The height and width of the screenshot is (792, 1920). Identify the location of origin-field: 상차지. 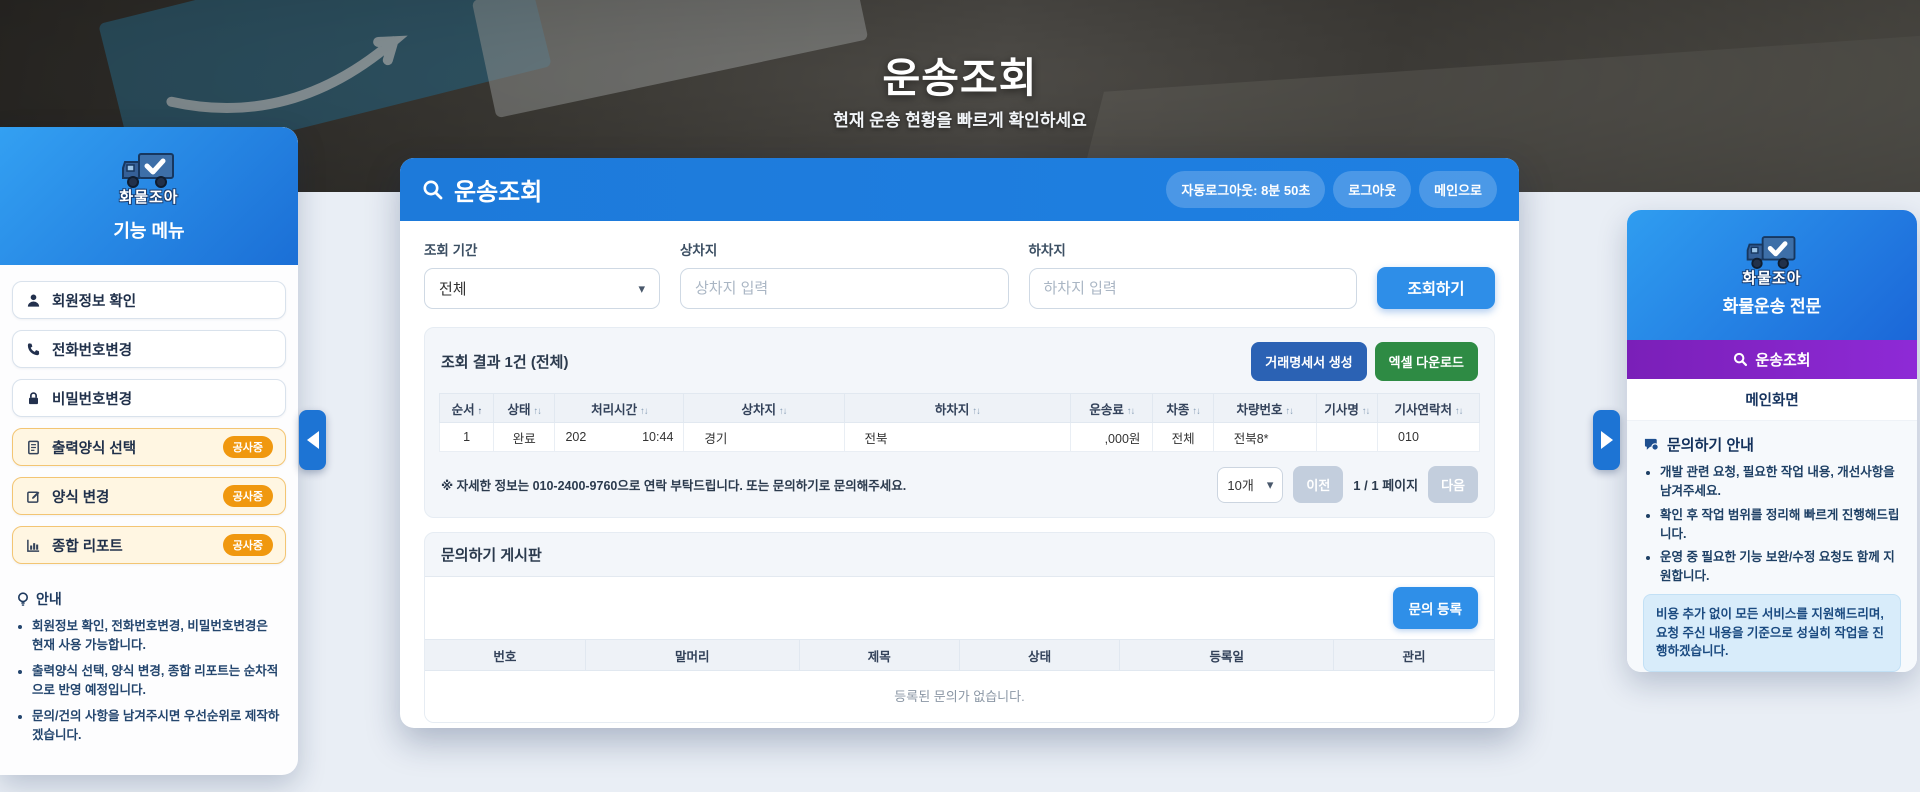
(844, 274).